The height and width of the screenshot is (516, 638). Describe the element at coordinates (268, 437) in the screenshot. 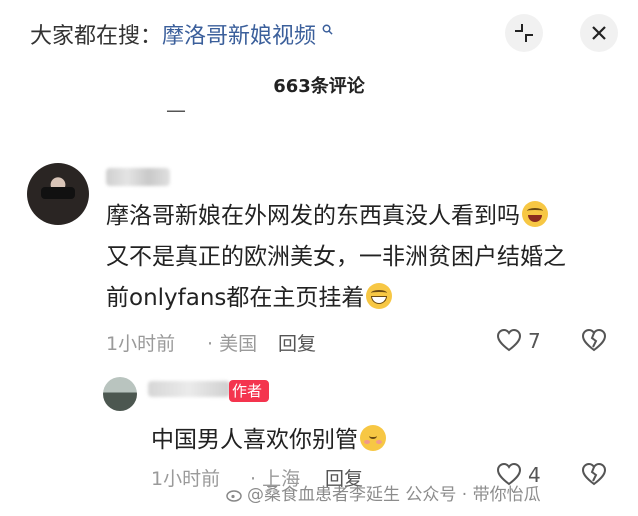

I see `reply-text: 中国男人喜欢你别管` at that location.